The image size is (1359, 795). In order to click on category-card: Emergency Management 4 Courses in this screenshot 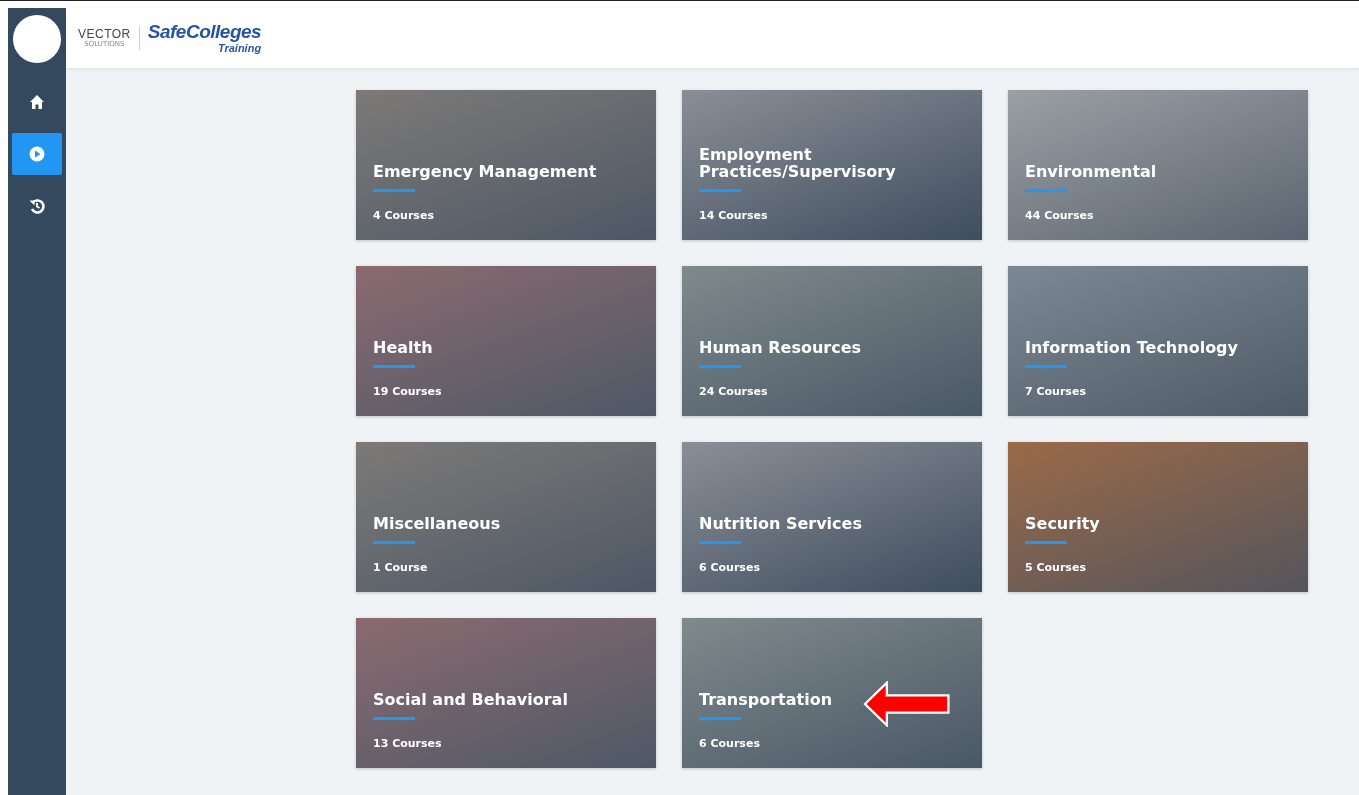, I will do `click(506, 165)`.